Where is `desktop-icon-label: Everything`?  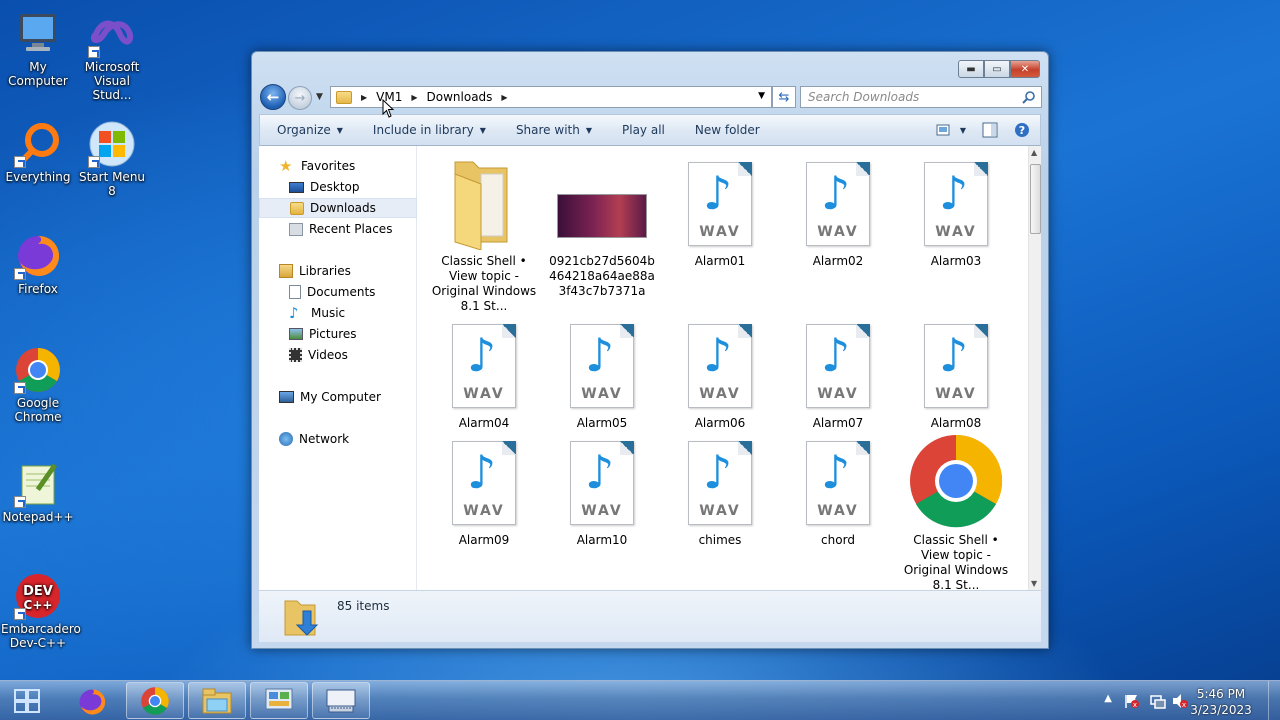 desktop-icon-label: Everything is located at coordinates (38, 177).